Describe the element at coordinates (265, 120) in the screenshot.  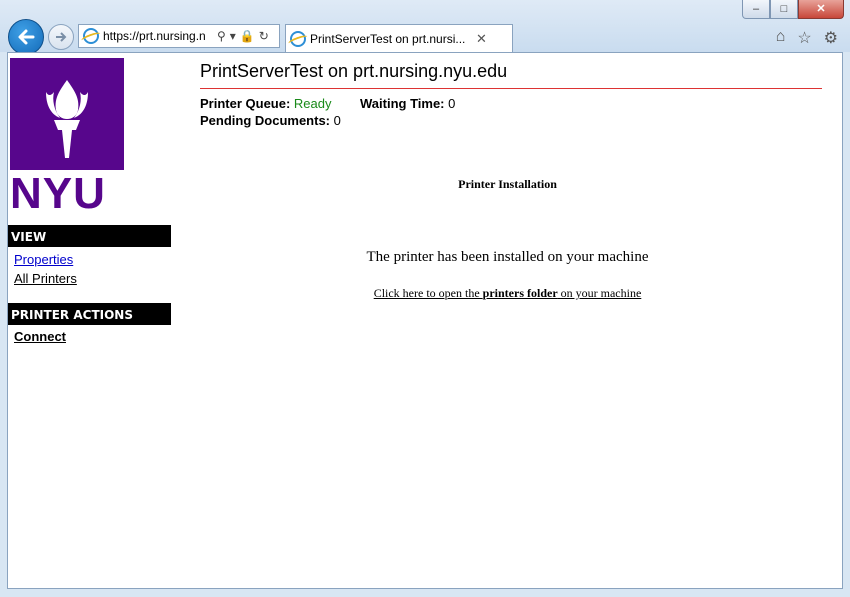
I see `pending-label: Pending Documents:` at that location.